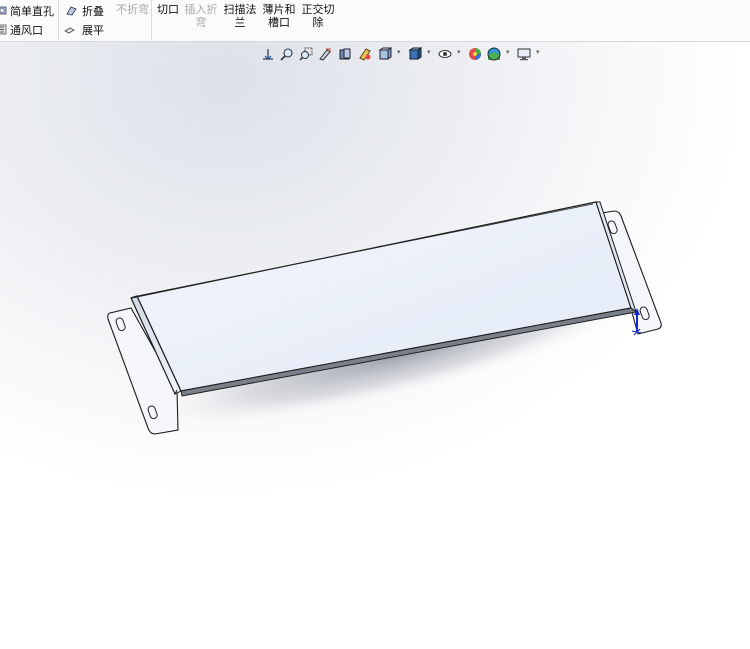 The width and height of the screenshot is (750, 649). I want to click on normal-cut-button: 正交切 除, so click(318, 16).